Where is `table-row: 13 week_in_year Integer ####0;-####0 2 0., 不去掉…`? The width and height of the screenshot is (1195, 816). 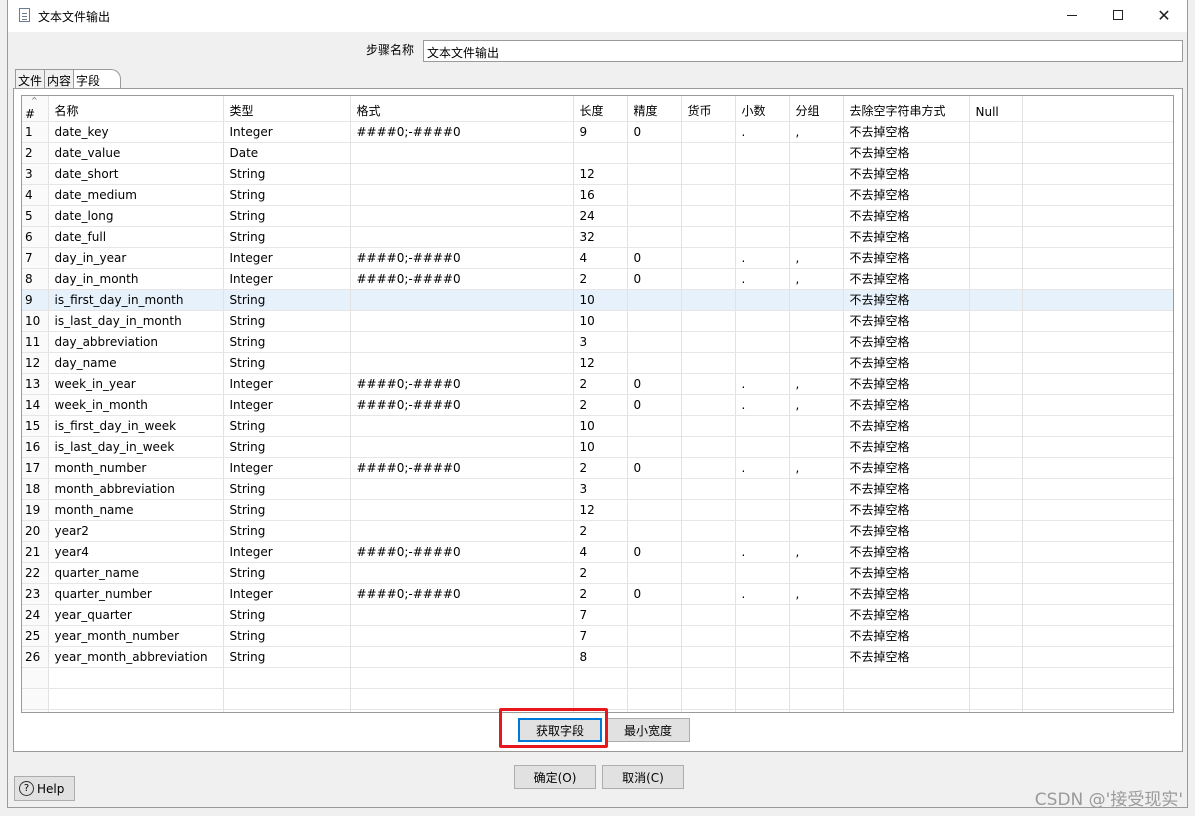
table-row: 13 week_in_year Integer ####0;-####0 2 0., 不去掉… is located at coordinates (597, 384).